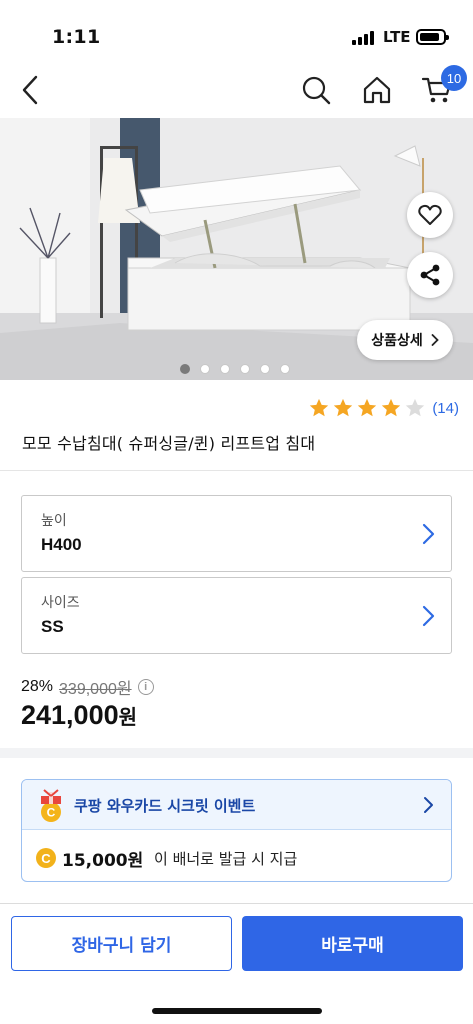 The image size is (473, 1024). What do you see at coordinates (236, 903) in the screenshot?
I see `bottom-bar-divider` at bounding box center [236, 903].